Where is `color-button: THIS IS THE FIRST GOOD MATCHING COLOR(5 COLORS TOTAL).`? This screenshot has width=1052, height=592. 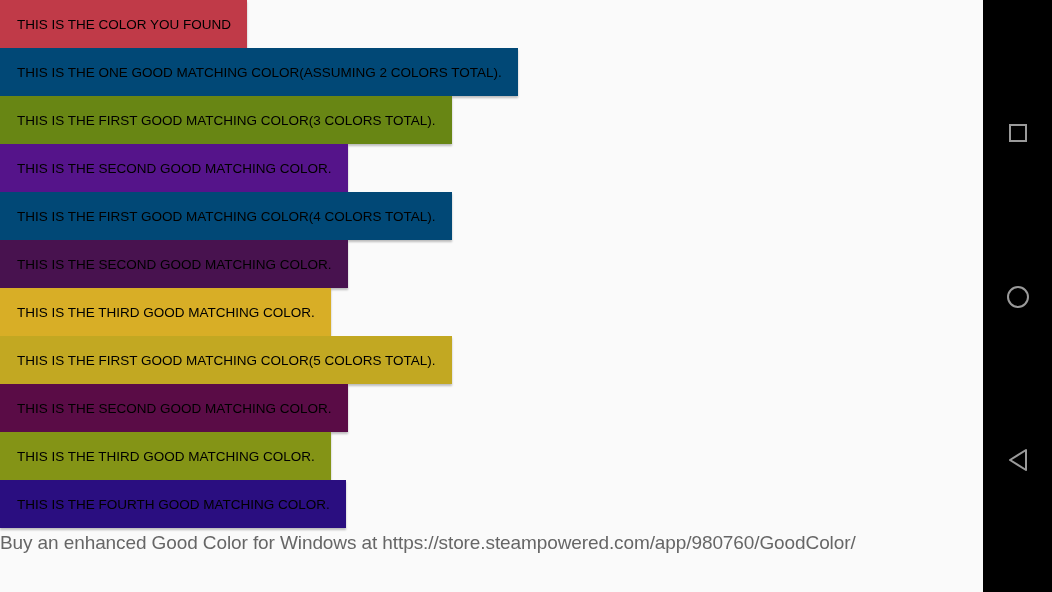 color-button: THIS IS THE FIRST GOOD MATCHING COLOR(5 COLORS TOTAL). is located at coordinates (226, 360).